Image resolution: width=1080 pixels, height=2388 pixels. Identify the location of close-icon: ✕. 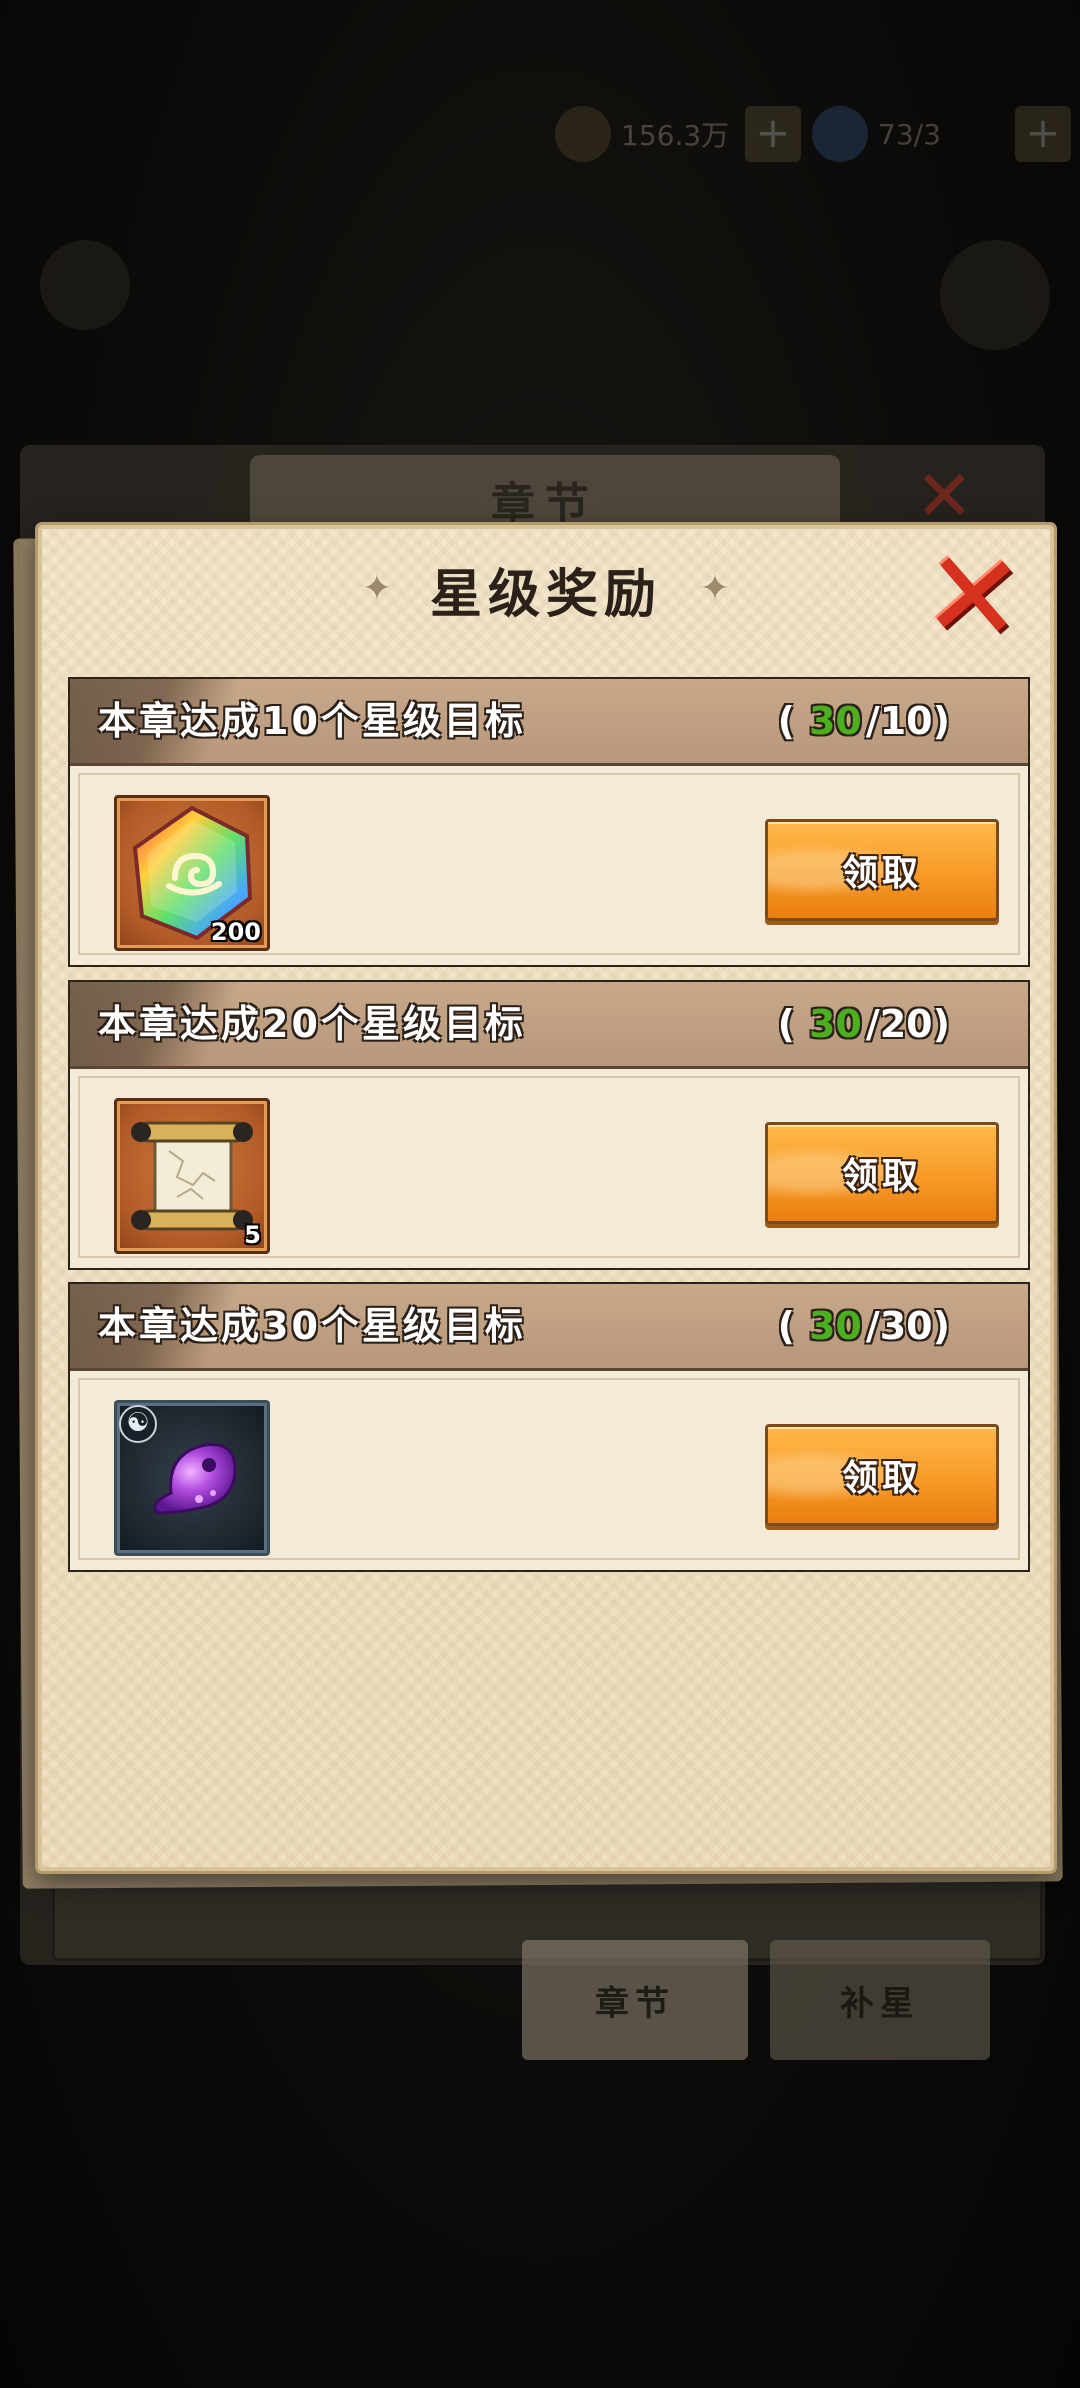
(973, 597).